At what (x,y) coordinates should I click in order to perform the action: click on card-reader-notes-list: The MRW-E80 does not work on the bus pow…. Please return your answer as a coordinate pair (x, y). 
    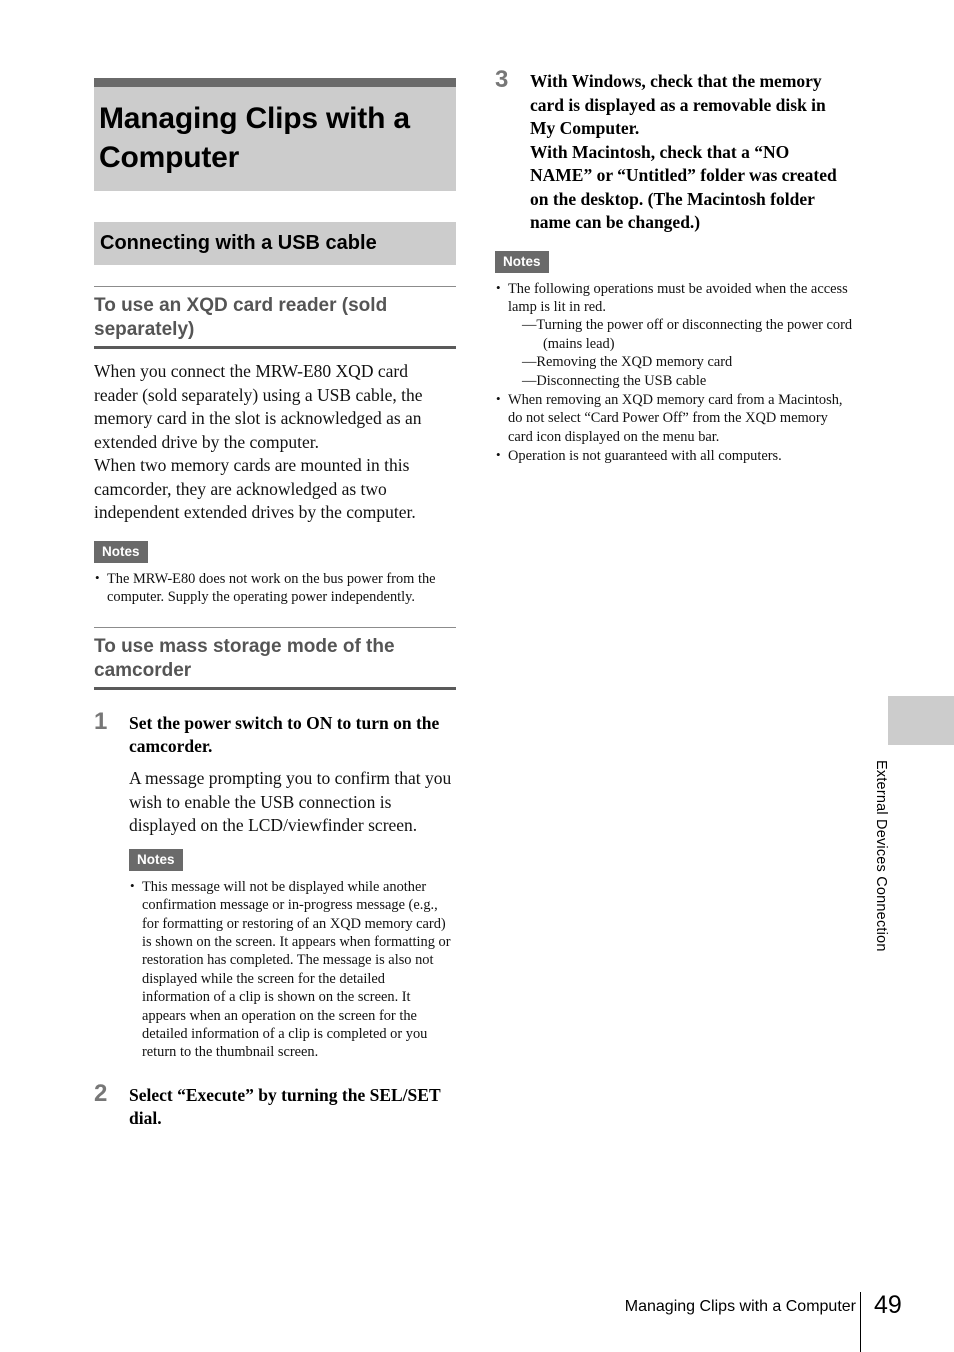
    Looking at the image, I should click on (275, 588).